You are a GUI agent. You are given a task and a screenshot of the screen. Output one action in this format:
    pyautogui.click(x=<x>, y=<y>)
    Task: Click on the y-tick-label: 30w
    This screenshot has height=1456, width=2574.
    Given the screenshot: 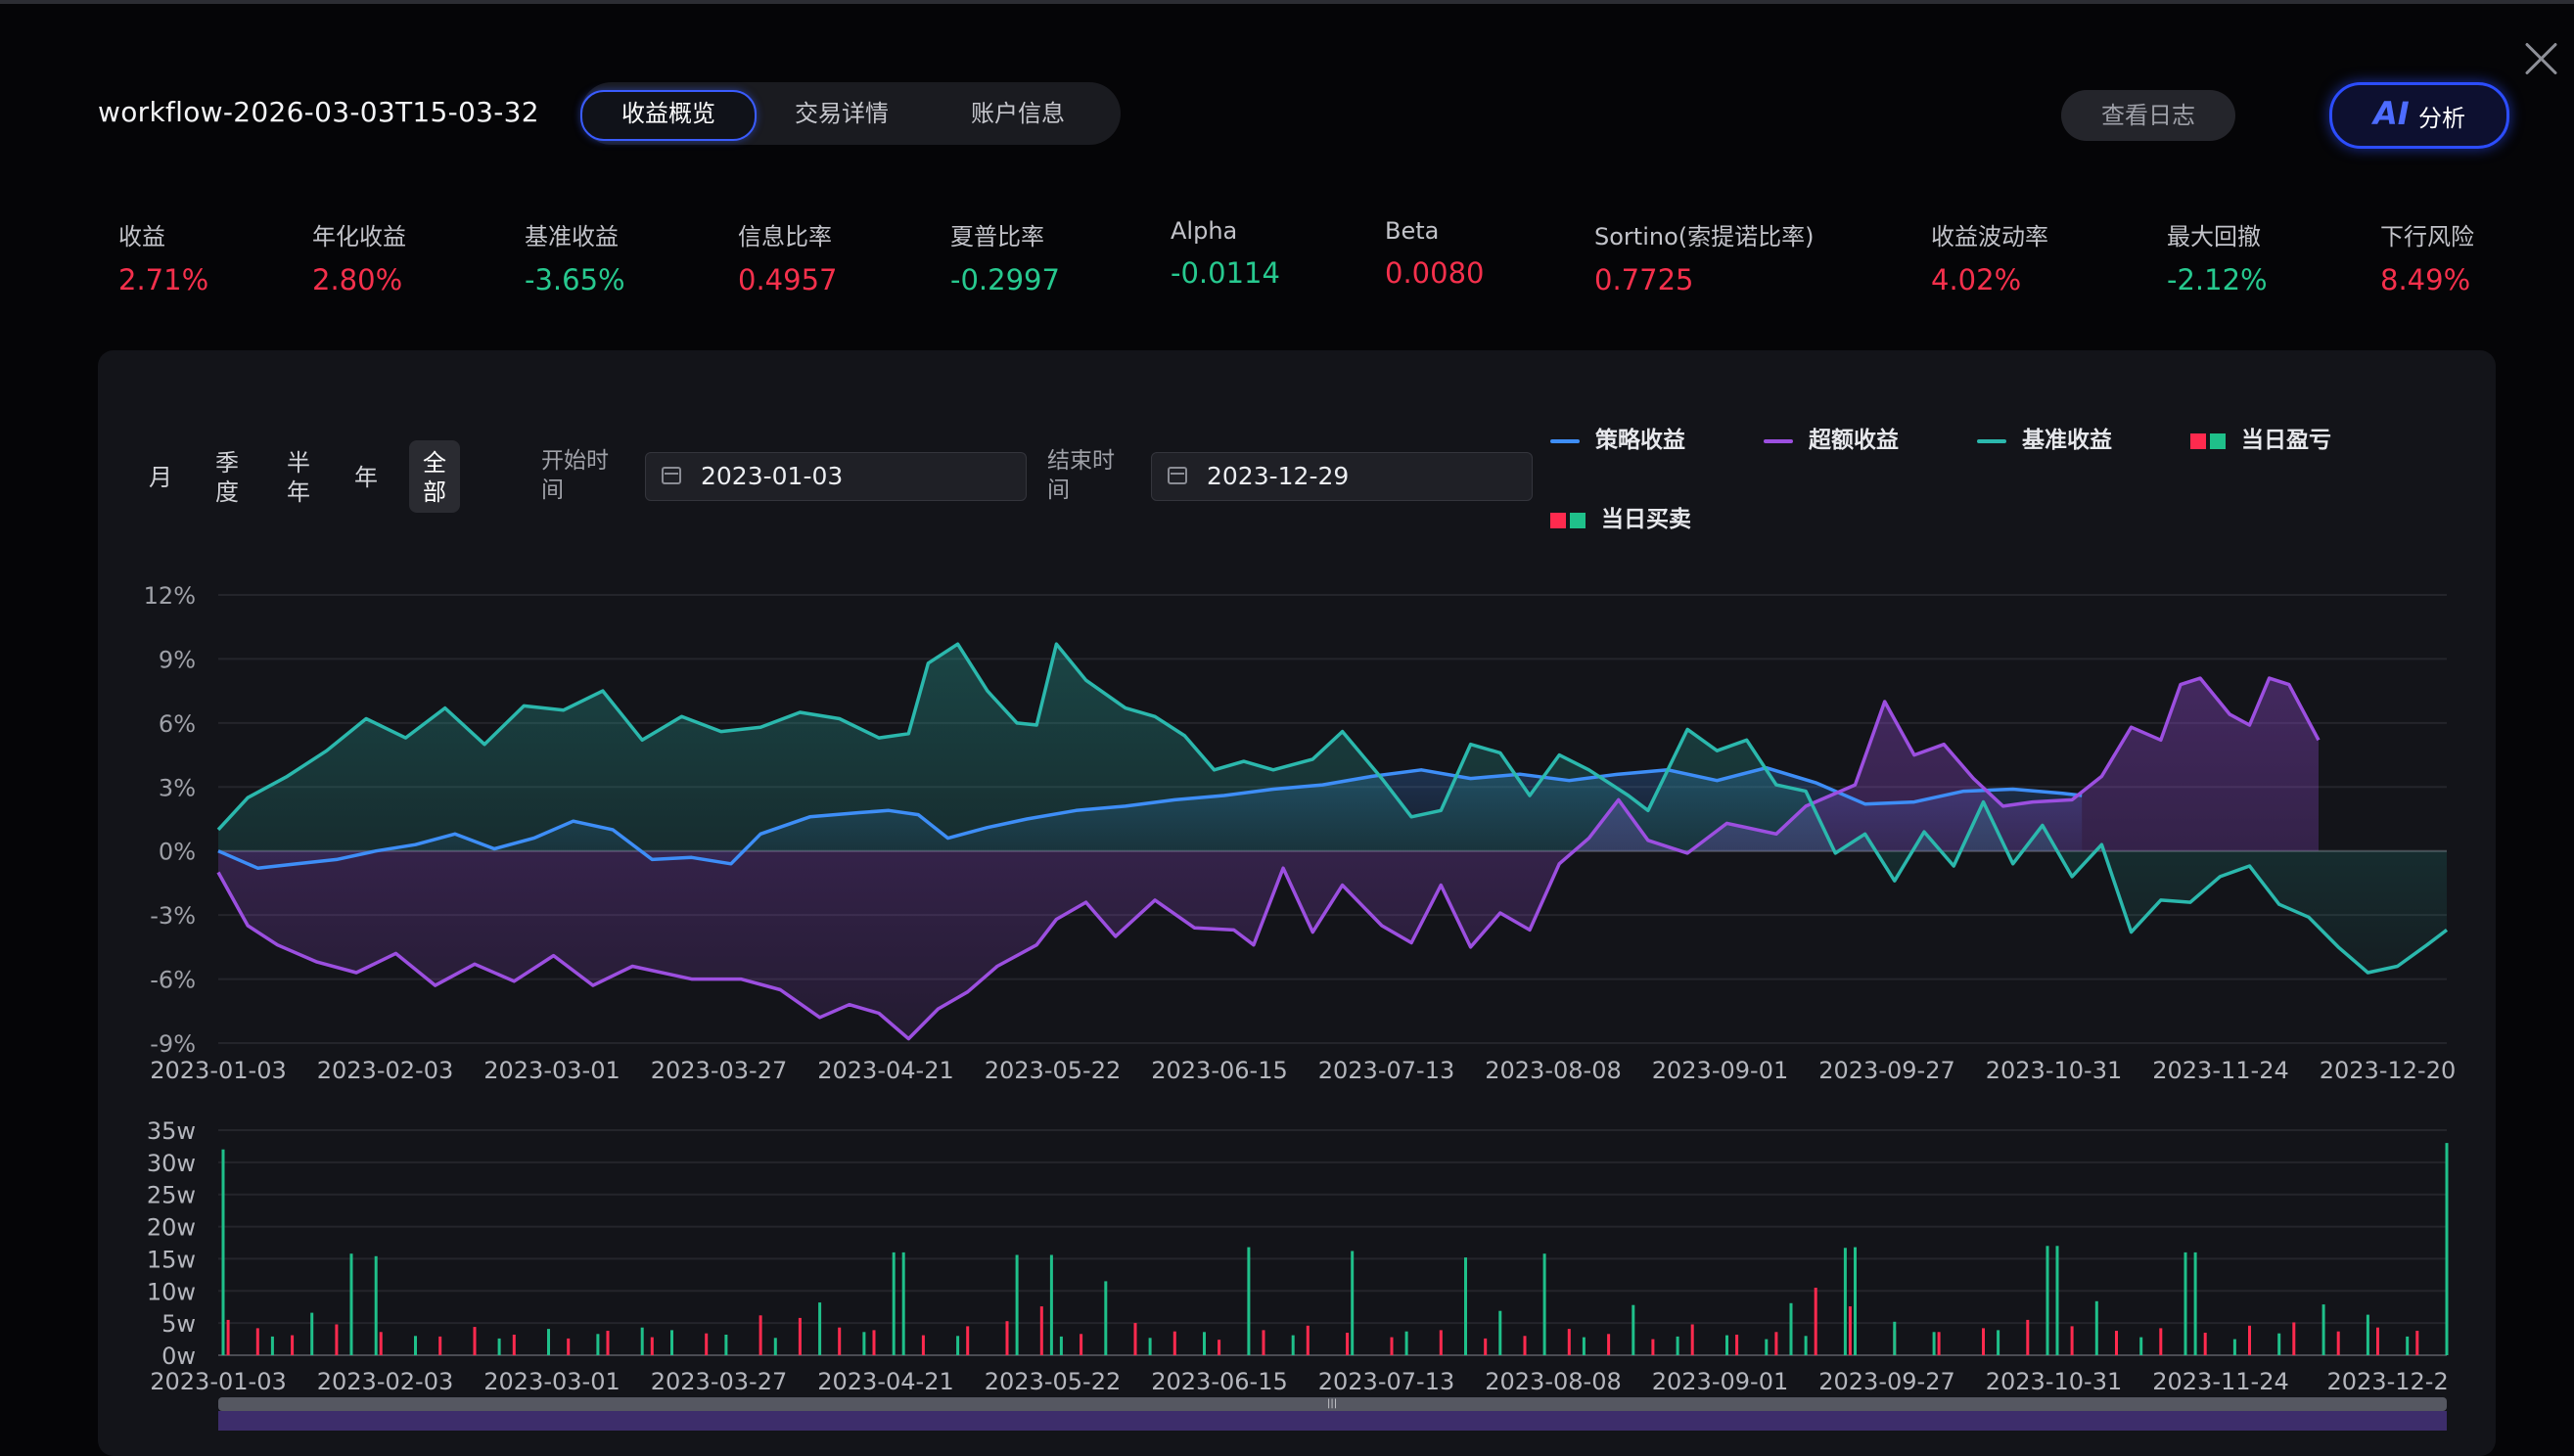 What is the action you would take?
    pyautogui.click(x=171, y=1163)
    